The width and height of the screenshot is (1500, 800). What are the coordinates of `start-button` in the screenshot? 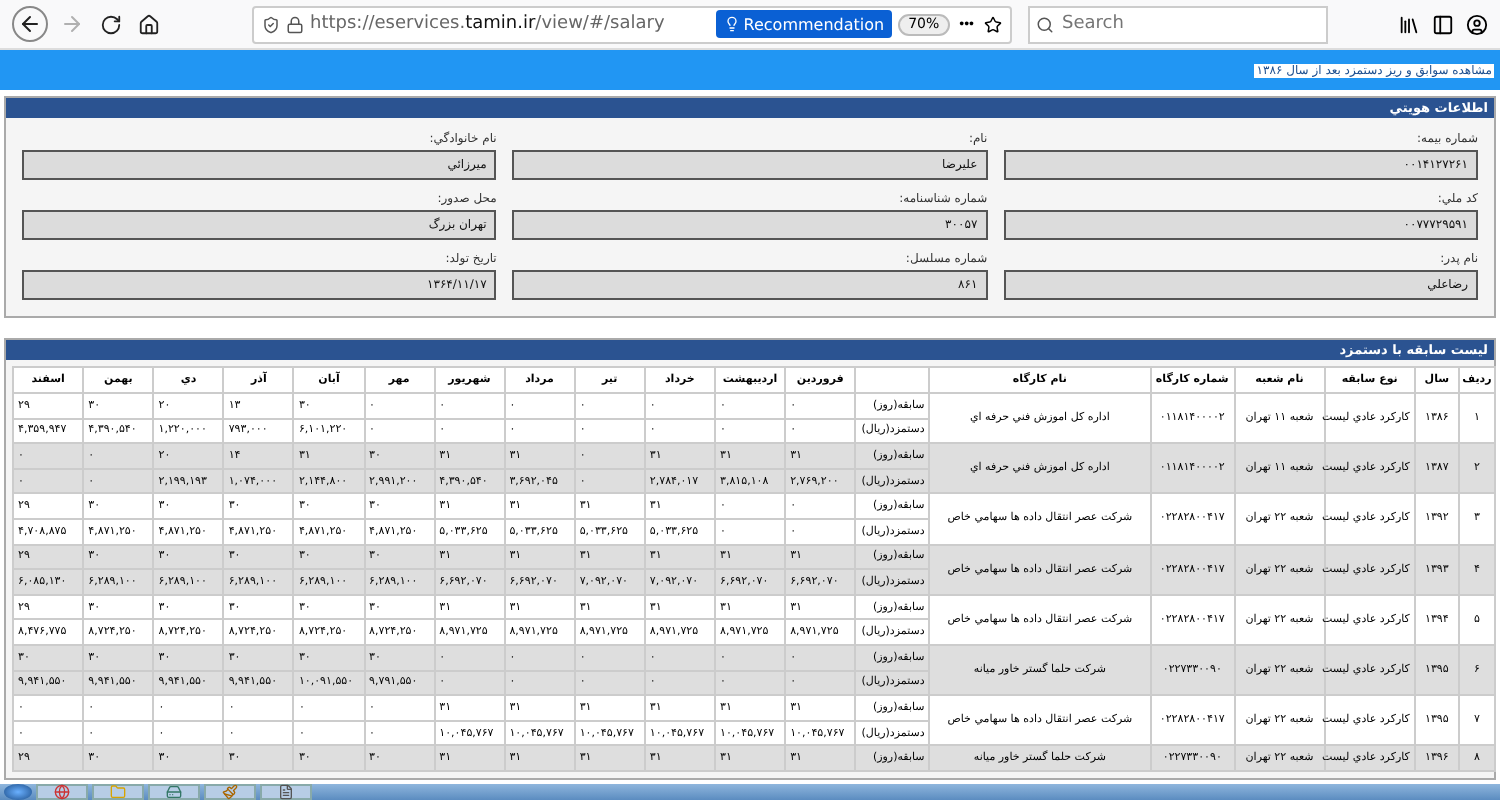 It's located at (18, 792).